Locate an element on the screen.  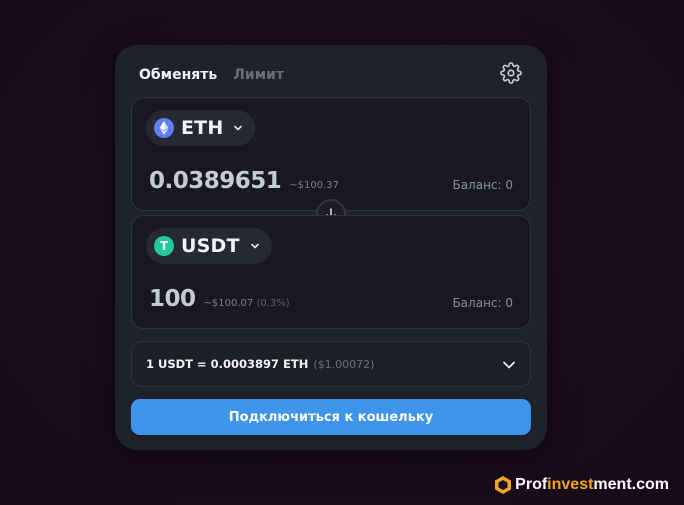
from-amount-row: 0.0389651 ~$100.37 is located at coordinates (244, 181).